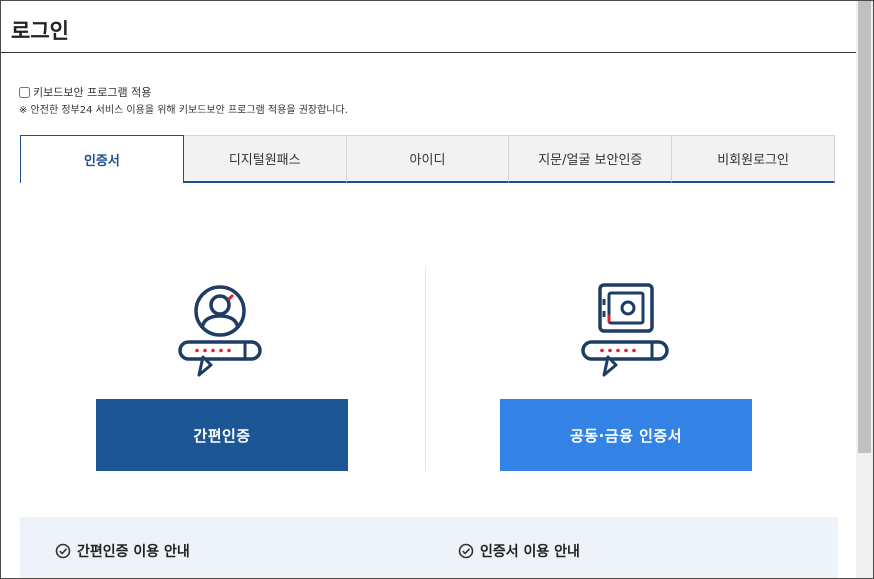 Image resolution: width=874 pixels, height=579 pixels. Describe the element at coordinates (133, 552) in the screenshot. I see `easy-auth-guide-label: 간편인증 이용 안내` at that location.